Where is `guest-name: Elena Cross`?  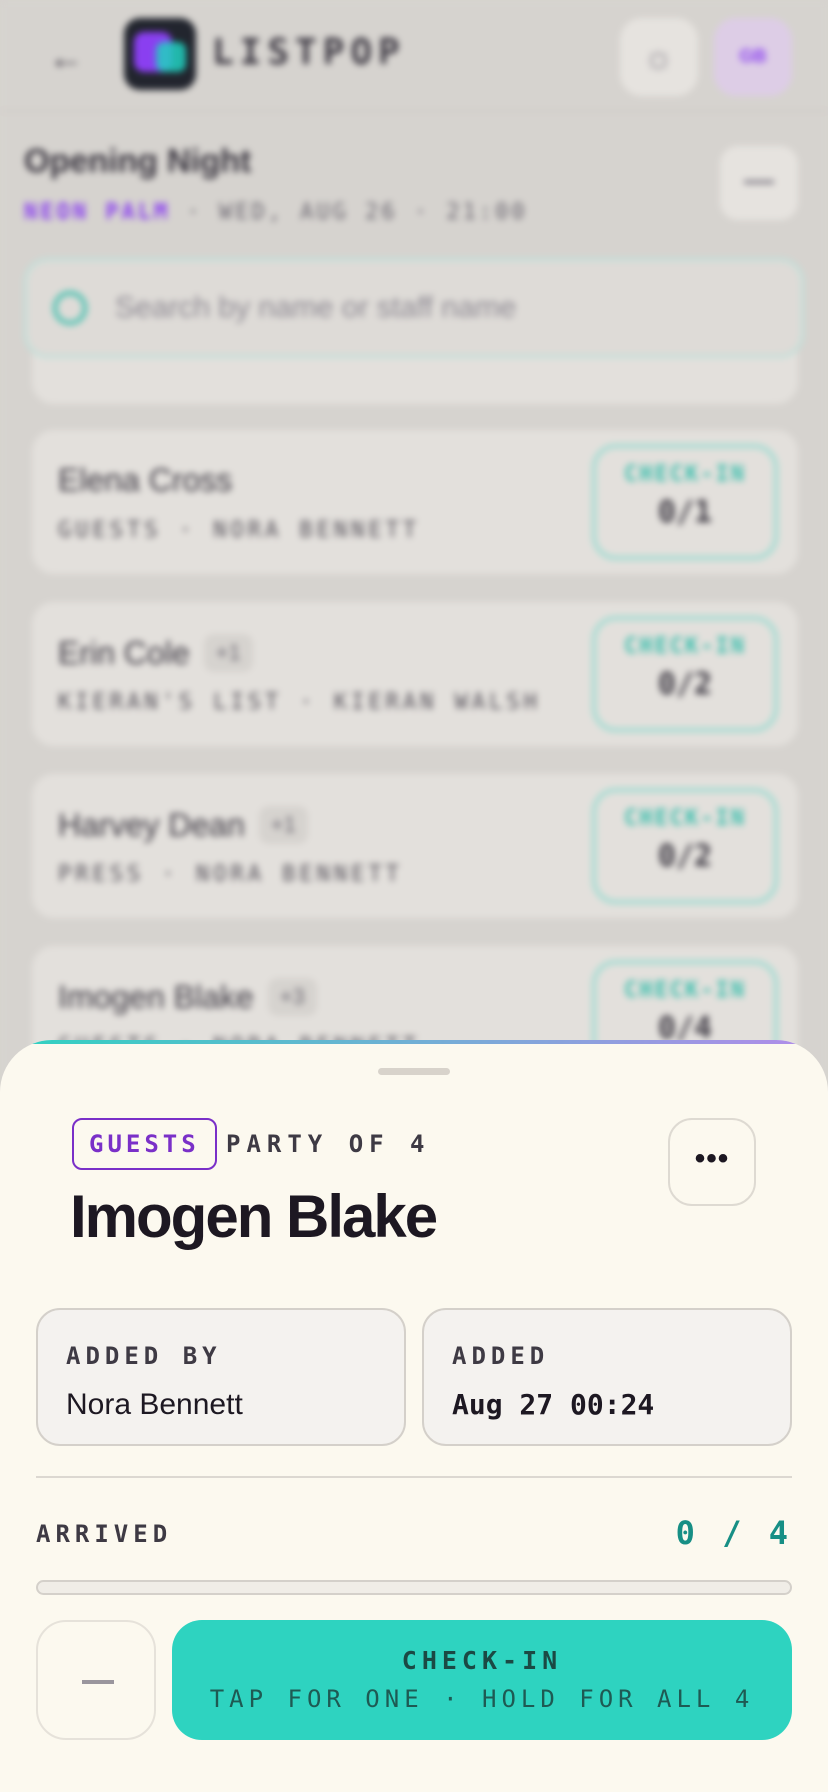 guest-name: Elena Cross is located at coordinates (145, 480).